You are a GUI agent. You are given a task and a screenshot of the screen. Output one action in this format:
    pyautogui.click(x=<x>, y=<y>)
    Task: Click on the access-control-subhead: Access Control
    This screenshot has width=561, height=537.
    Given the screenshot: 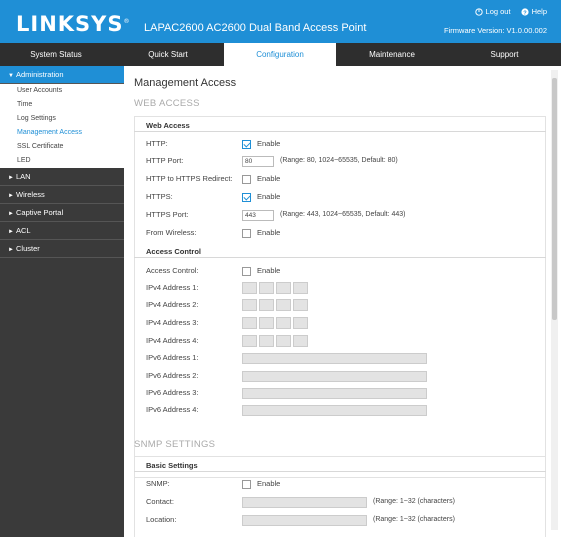 What is the action you would take?
    pyautogui.click(x=340, y=251)
    